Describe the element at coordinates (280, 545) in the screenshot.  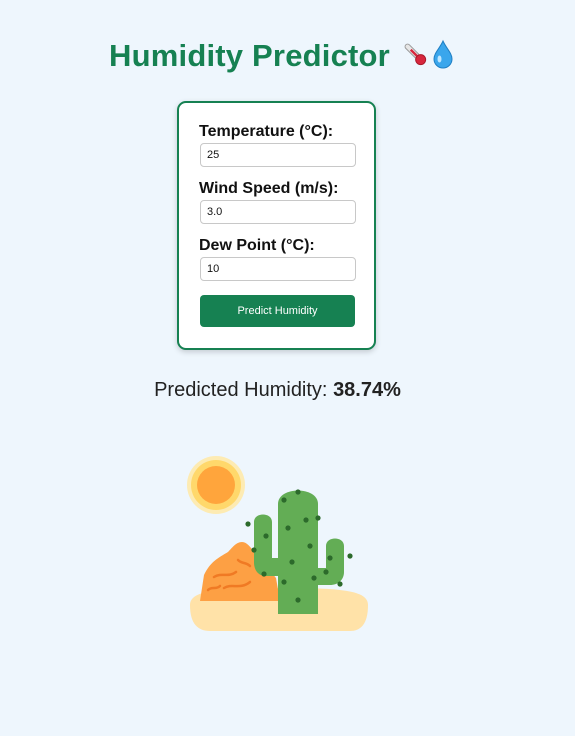
I see `desert-cactus-illustration` at that location.